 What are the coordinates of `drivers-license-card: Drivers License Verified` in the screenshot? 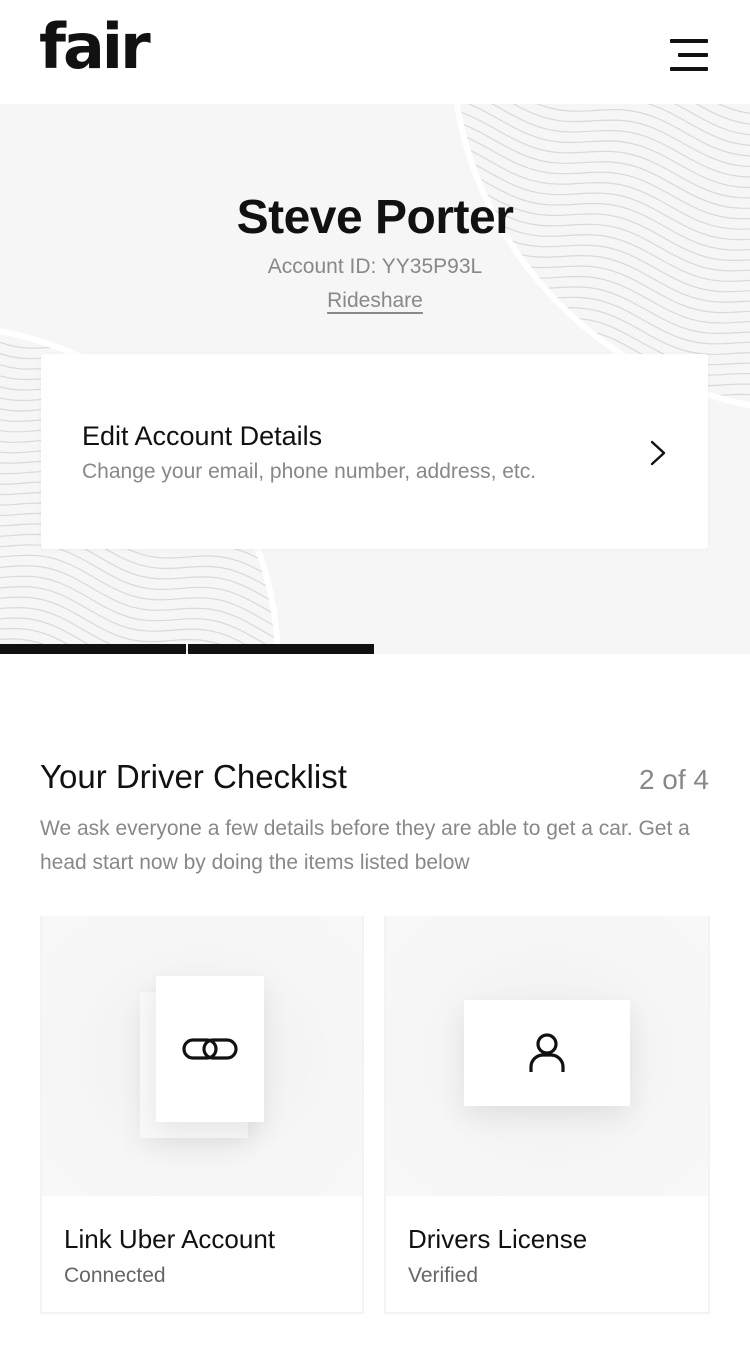 It's located at (547, 1115).